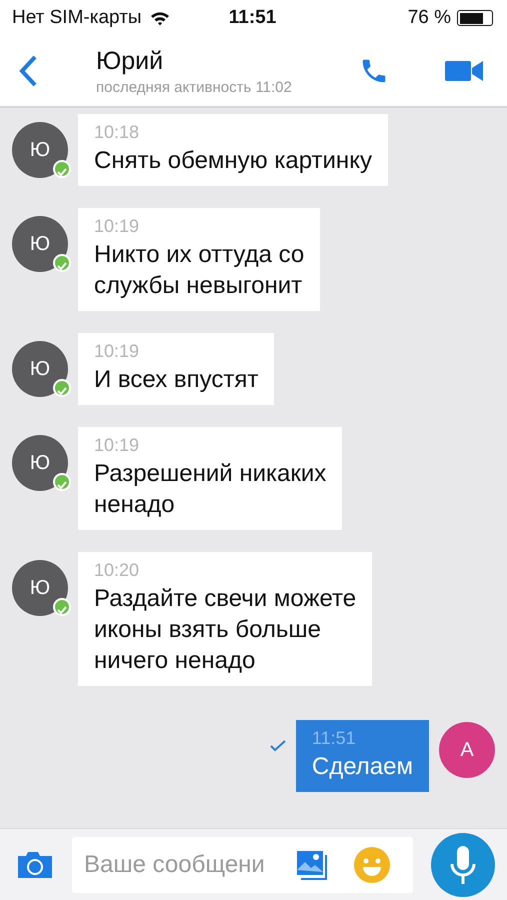  I want to click on message-time: 10:18, so click(117, 132).